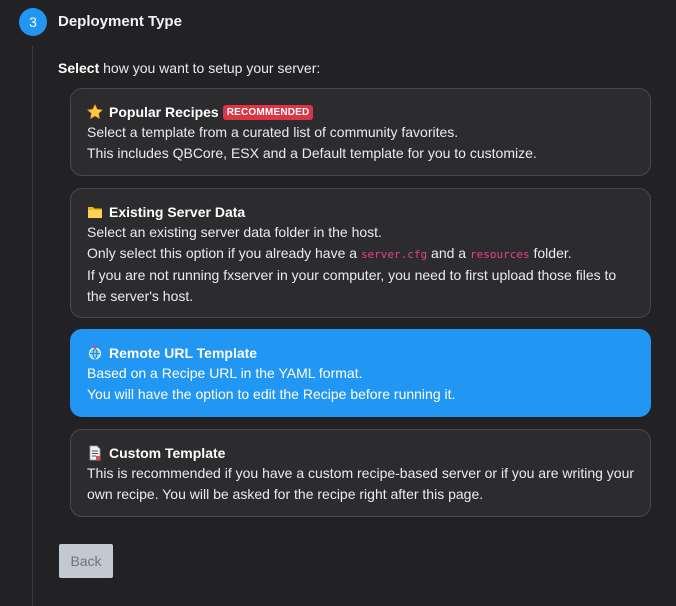  What do you see at coordinates (500, 254) in the screenshot?
I see `code-resources: resources` at bounding box center [500, 254].